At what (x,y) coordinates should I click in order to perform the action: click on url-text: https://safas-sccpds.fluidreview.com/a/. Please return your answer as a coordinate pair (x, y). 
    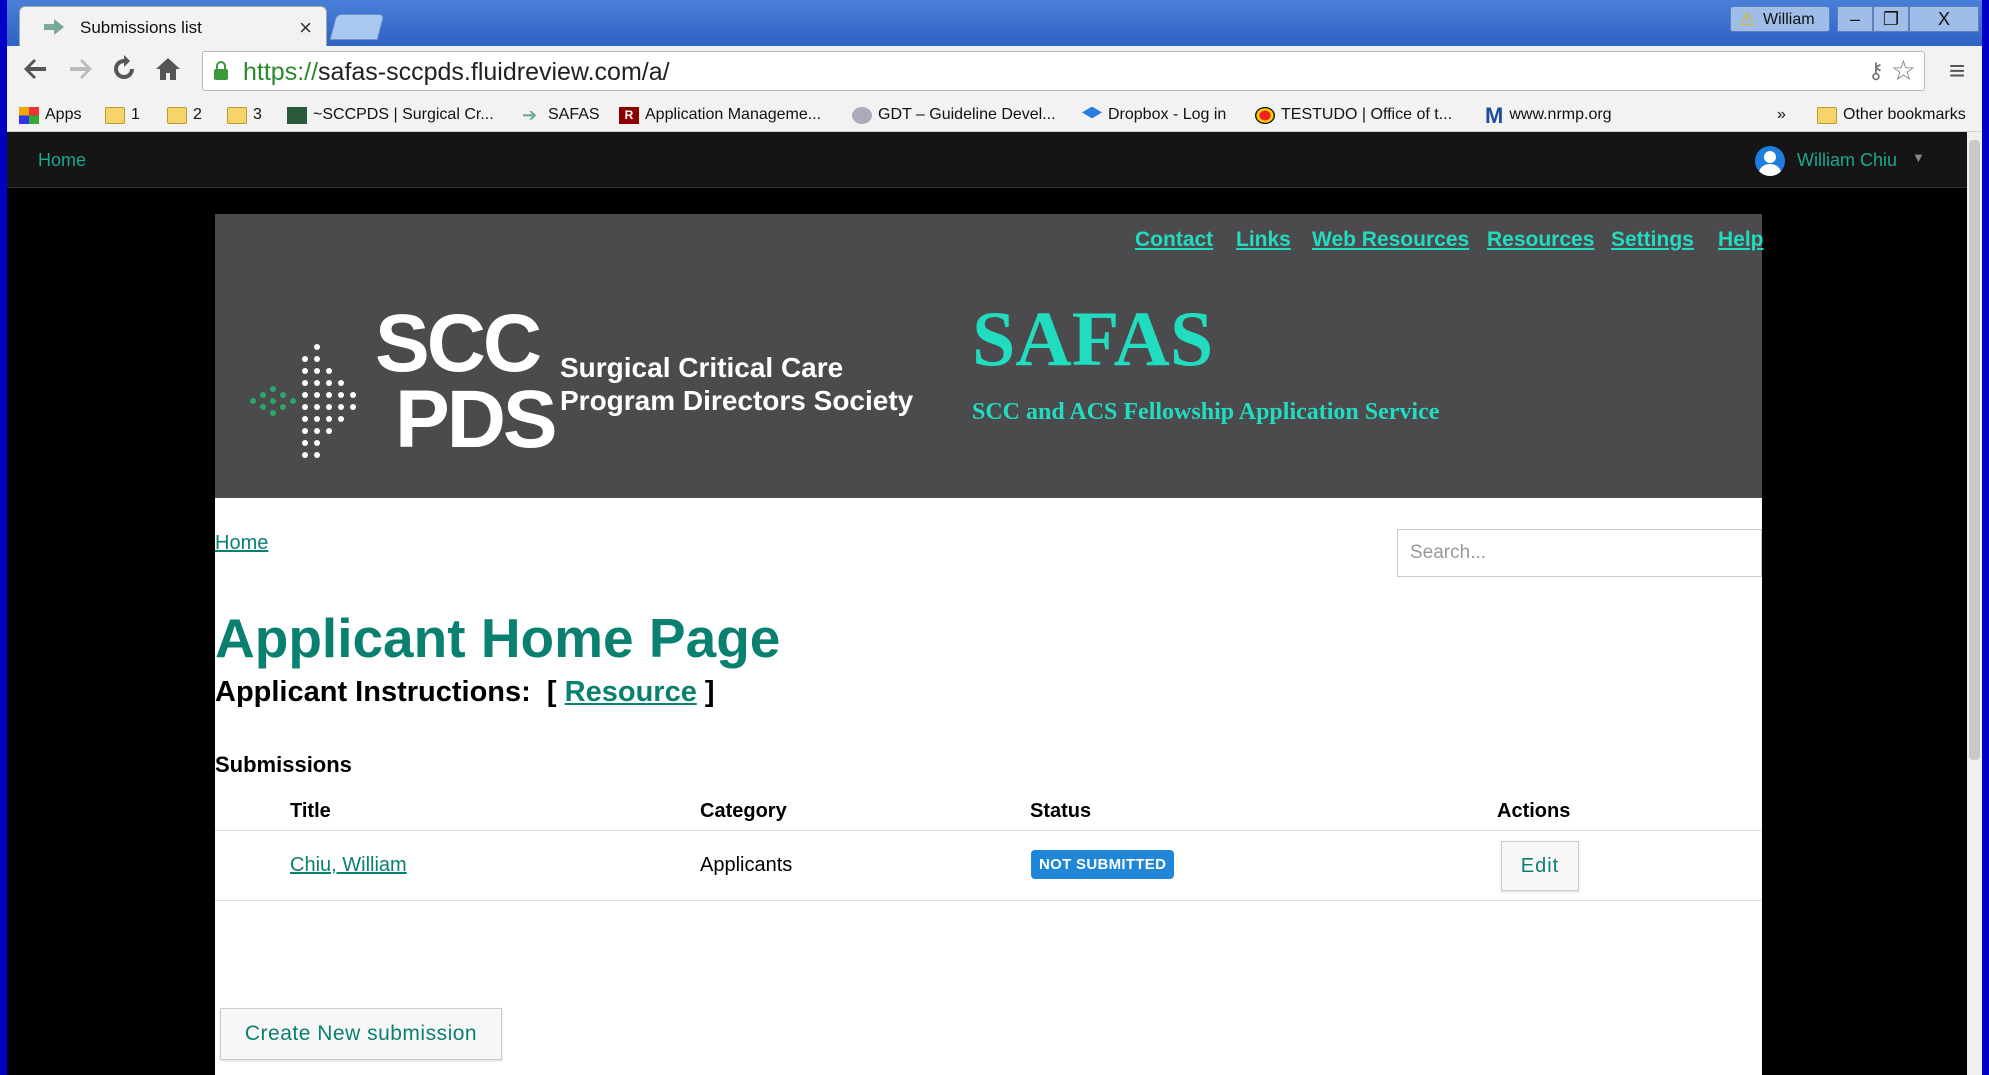
    Looking at the image, I should click on (456, 72).